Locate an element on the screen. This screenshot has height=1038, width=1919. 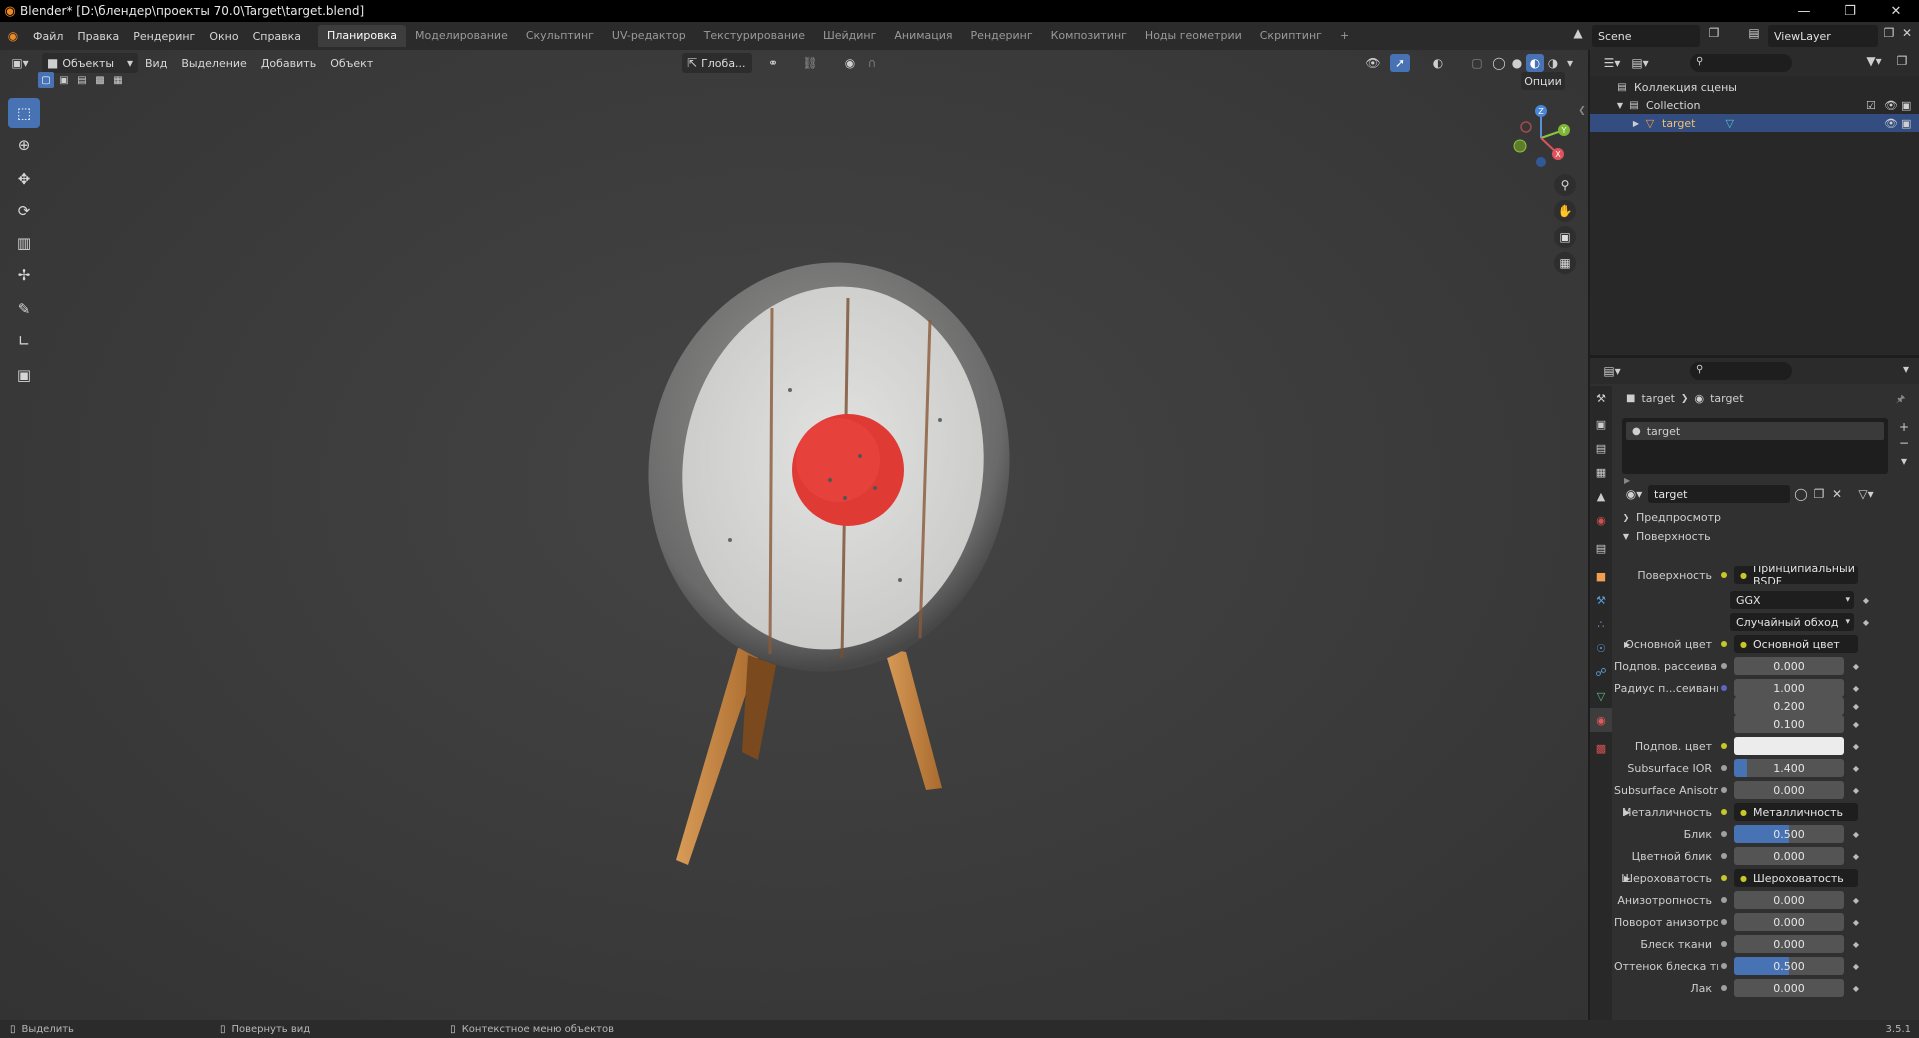
expand-chevron-icon: ▼ is located at coordinates (1620, 105).